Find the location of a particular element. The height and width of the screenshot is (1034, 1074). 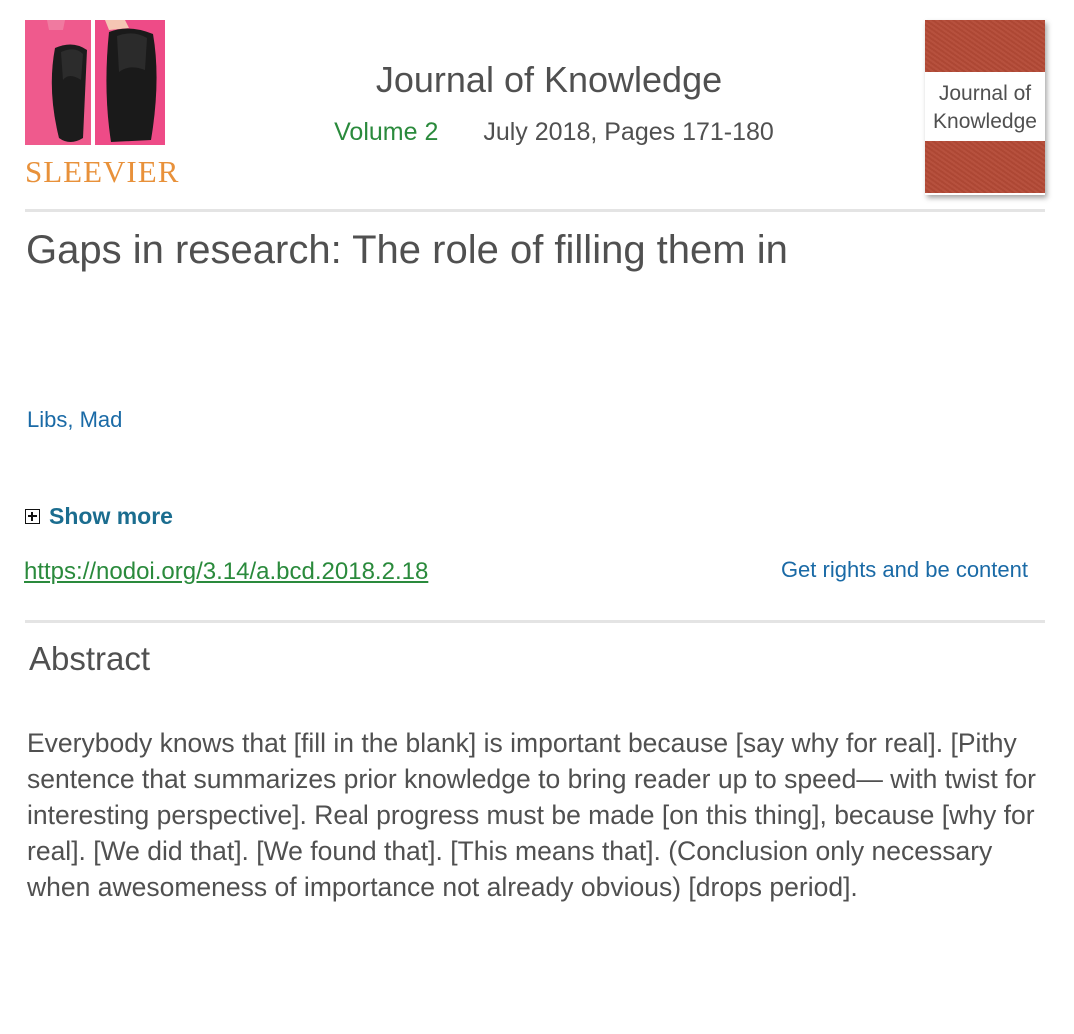

journal-meta: Volume 2 July 2018, Pages 171-180 is located at coordinates (550, 132).